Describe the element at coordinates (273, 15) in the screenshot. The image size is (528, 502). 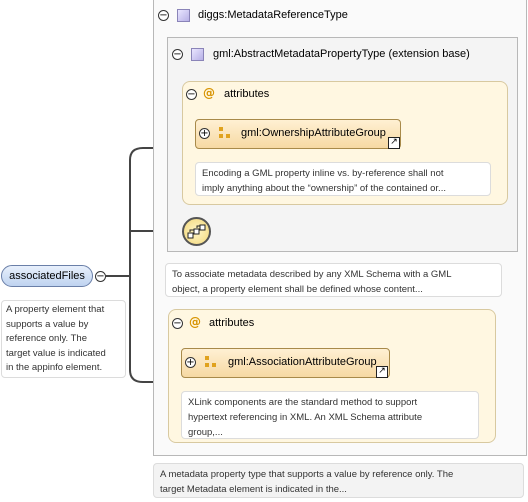
I see `type-title: diggs:MetadataReferenceType` at that location.